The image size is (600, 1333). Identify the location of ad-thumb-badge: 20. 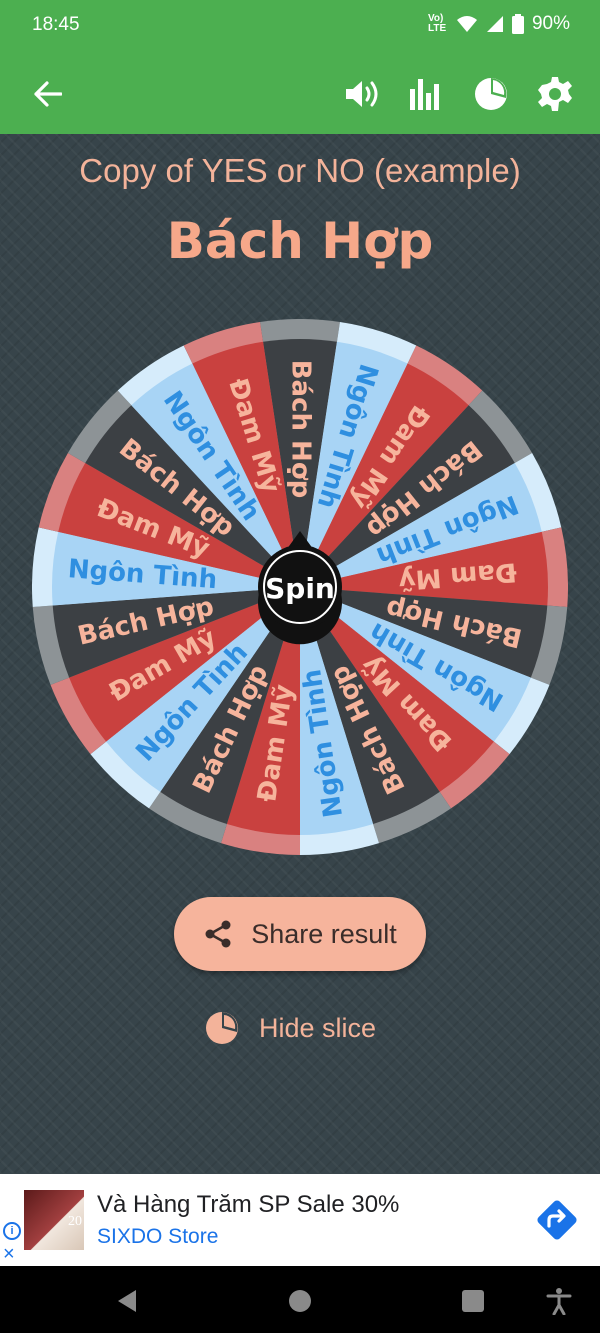
(75, 1221).